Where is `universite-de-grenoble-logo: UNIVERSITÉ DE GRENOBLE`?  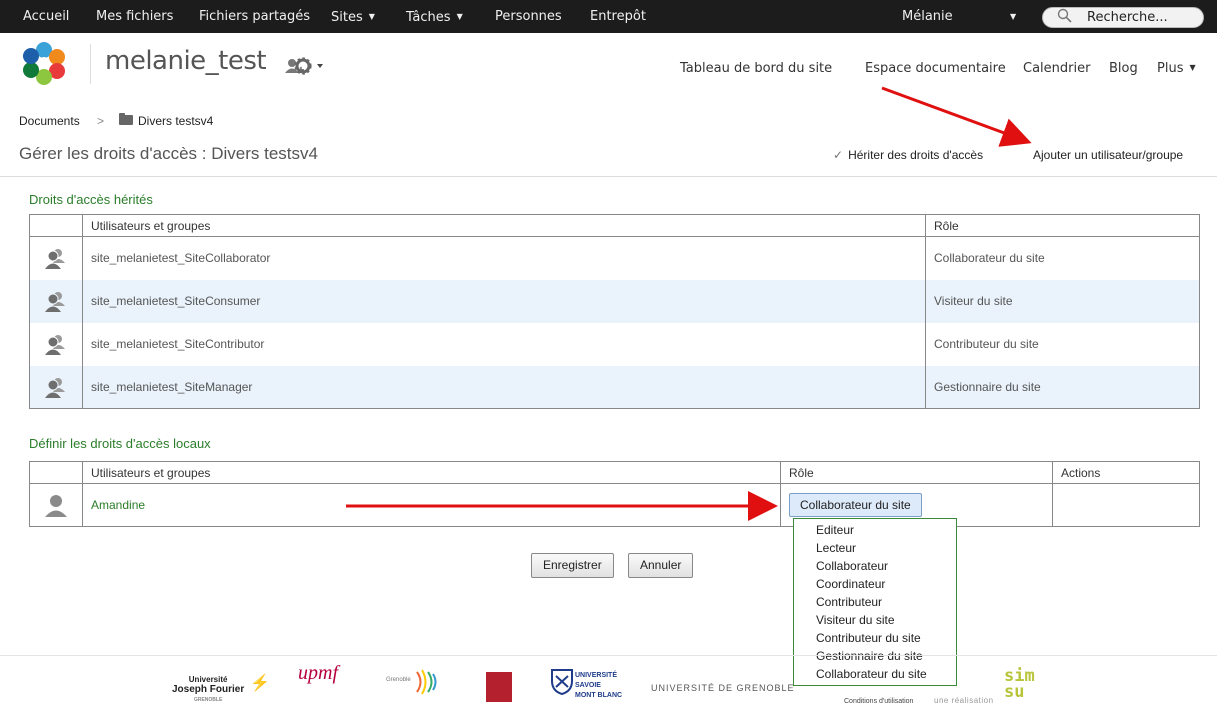 universite-de-grenoble-logo: UNIVERSITÉ DE GRENOBLE is located at coordinates (723, 688).